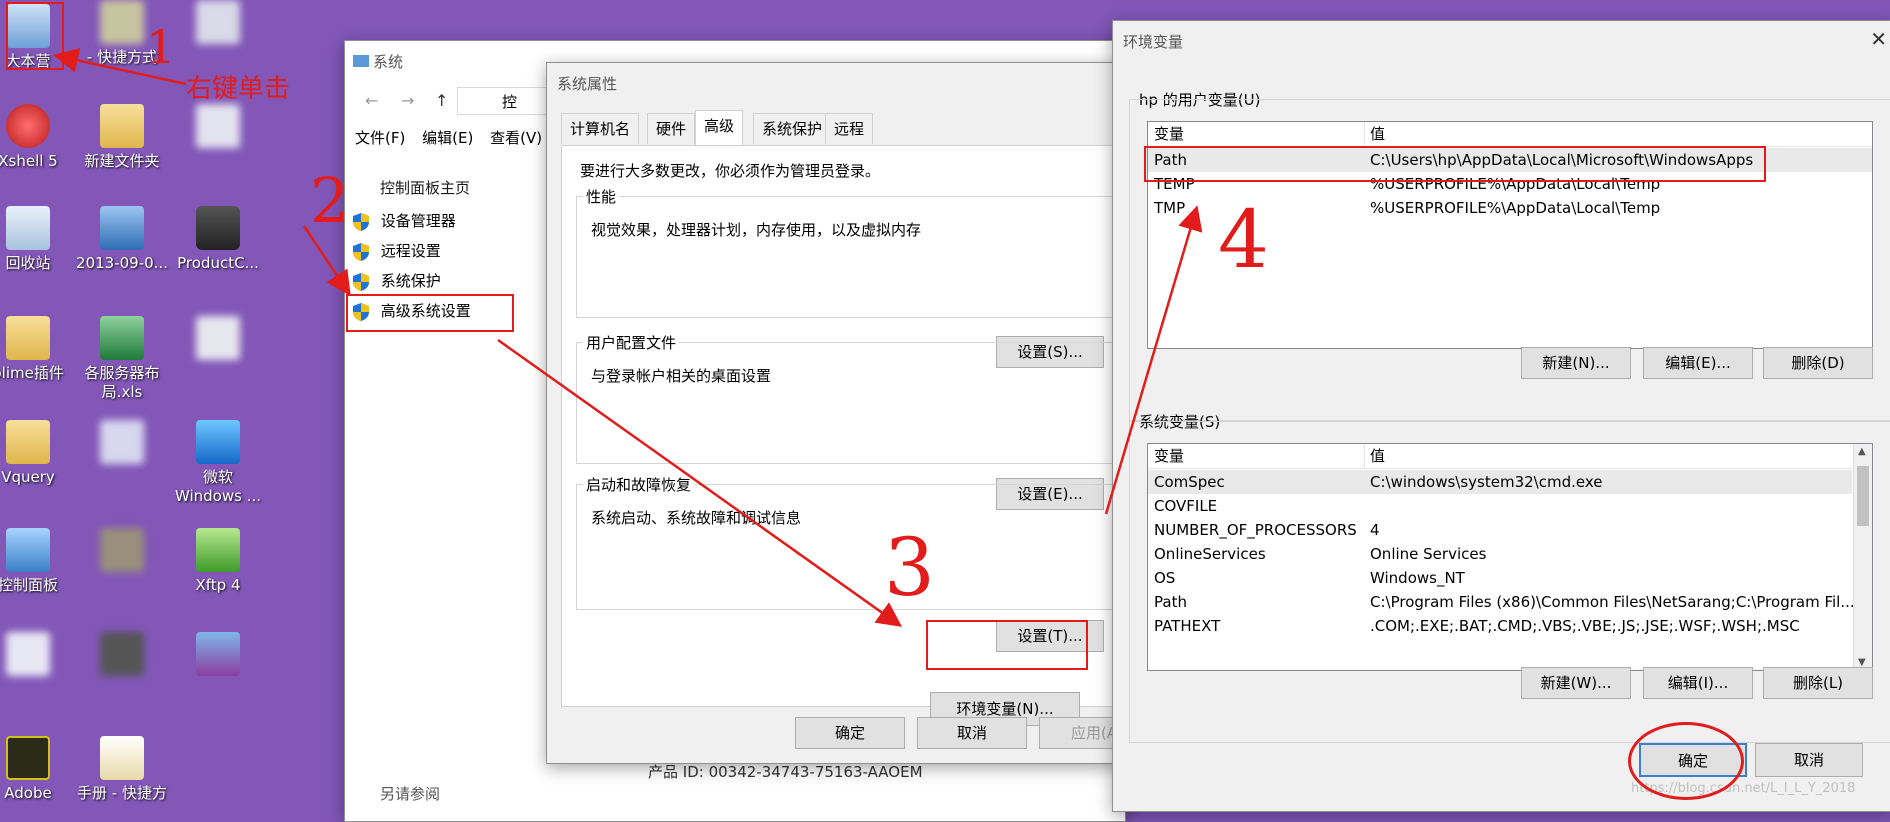 The image size is (1890, 822). Describe the element at coordinates (1500, 554) in the screenshot. I see `table-row: OnlineServices Online Services` at that location.